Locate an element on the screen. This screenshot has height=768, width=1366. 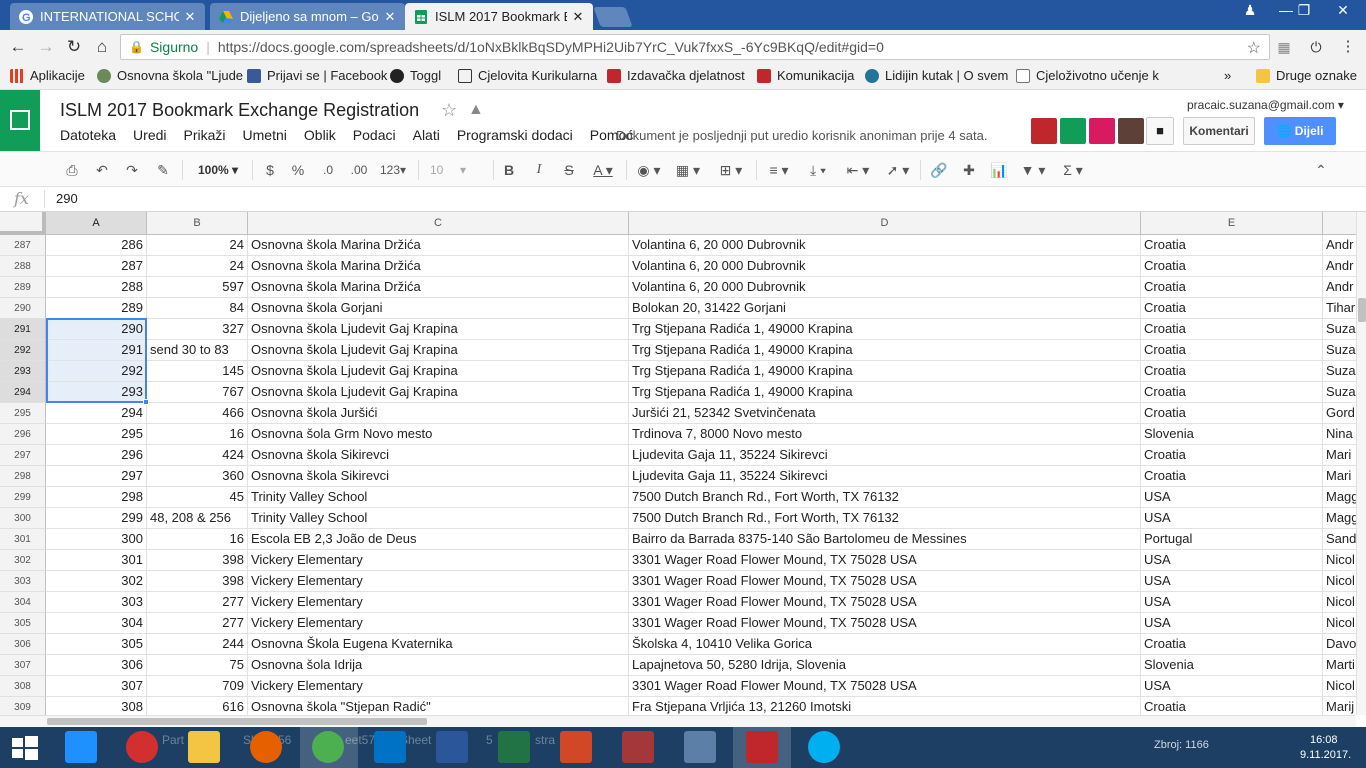
zoom-select: 100% ▾ is located at coordinates (218, 170).